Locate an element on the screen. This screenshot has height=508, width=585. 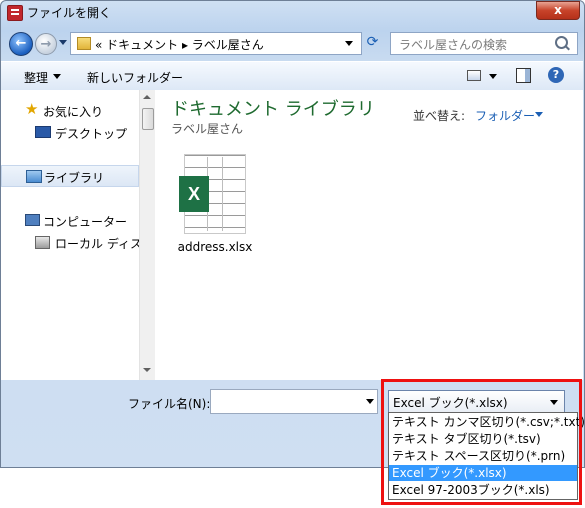
search-box: ラベル屋さんの検索 is located at coordinates (484, 43).